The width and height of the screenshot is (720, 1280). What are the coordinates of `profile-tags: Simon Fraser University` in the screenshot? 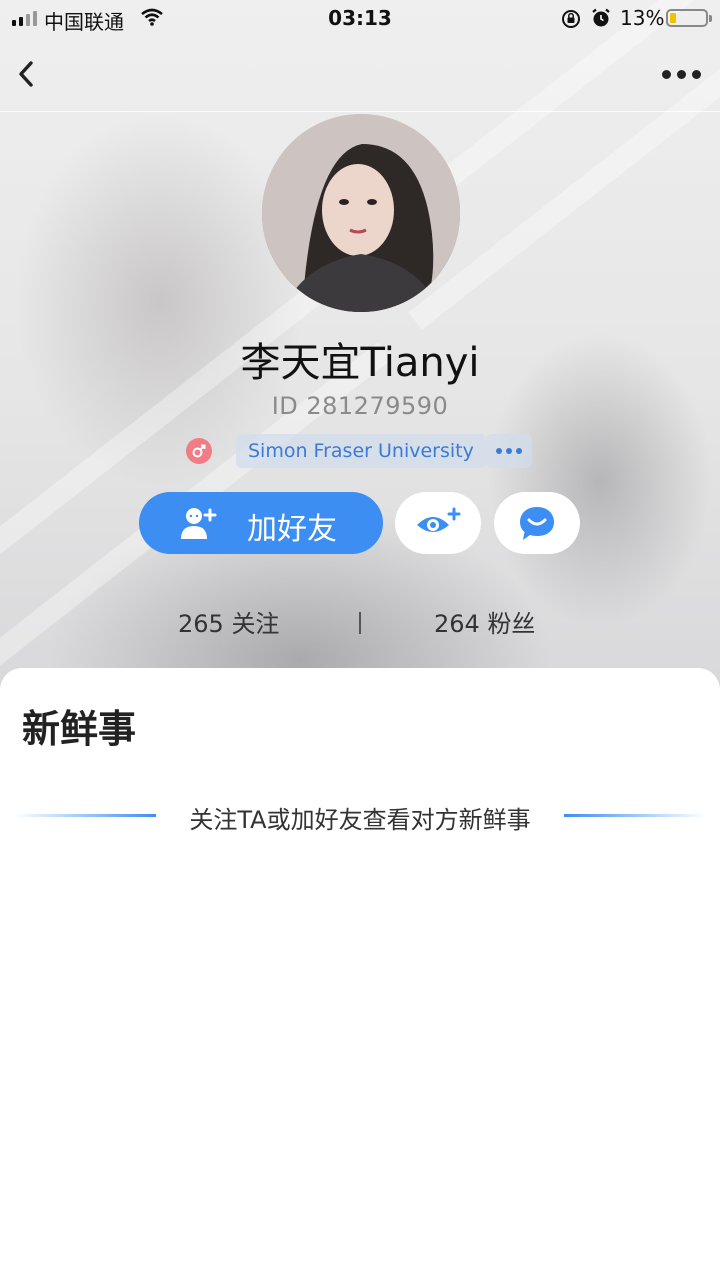 It's located at (360, 451).